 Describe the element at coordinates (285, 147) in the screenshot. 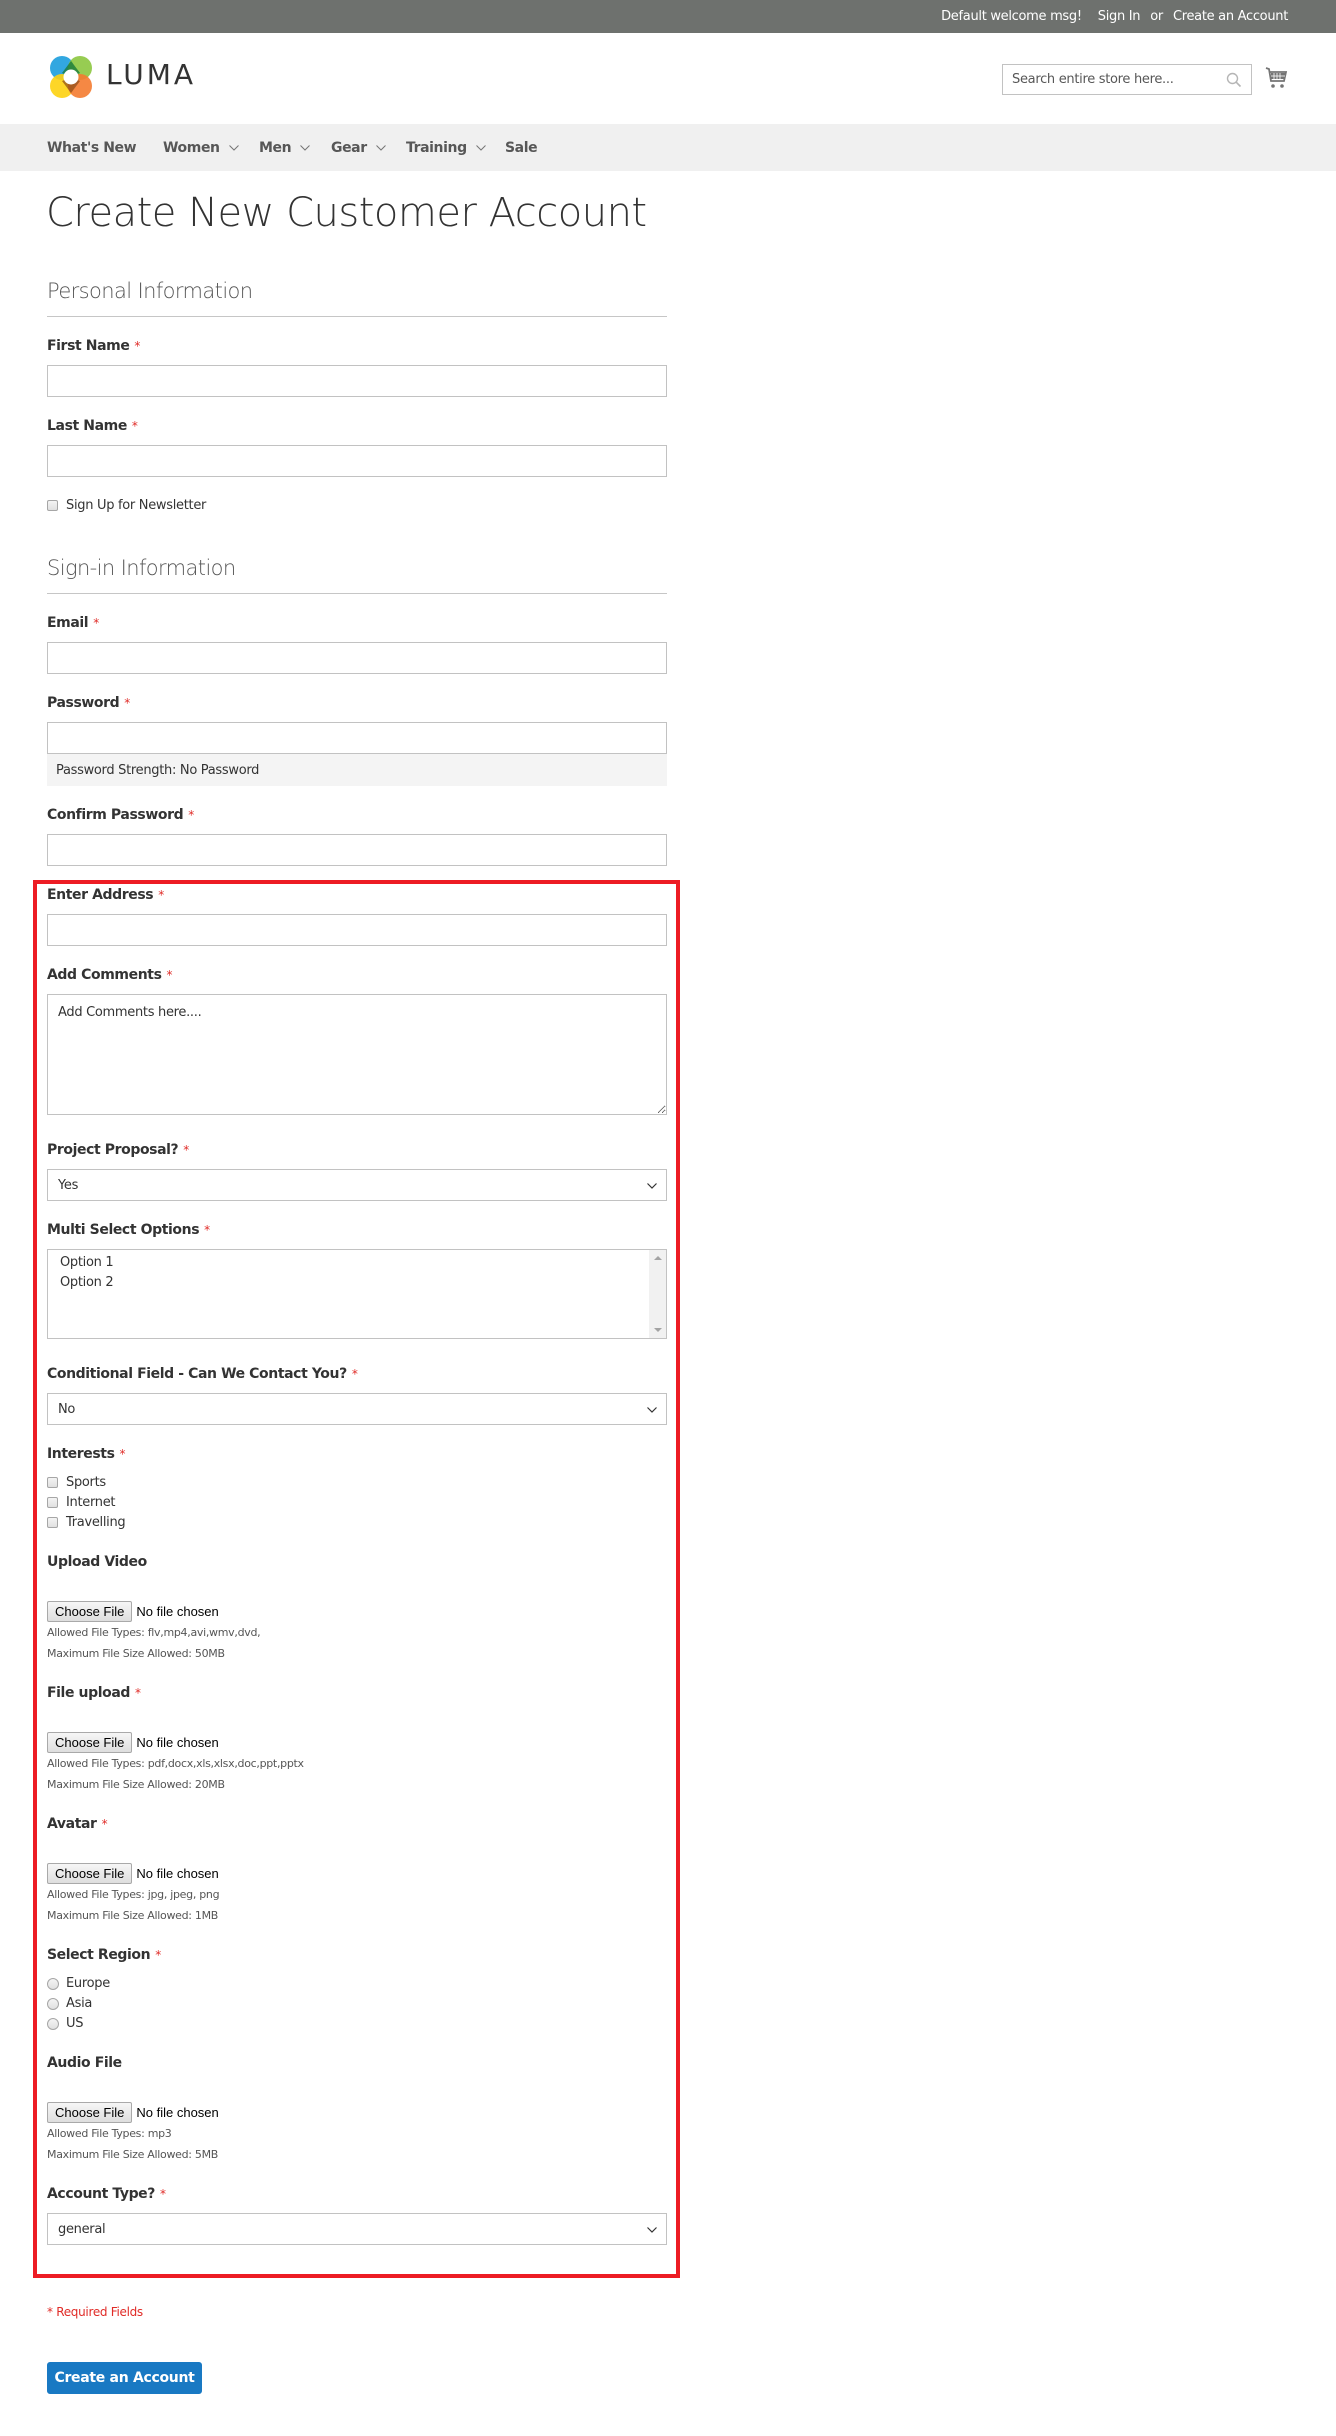

I see `nav-item-men: Men` at that location.